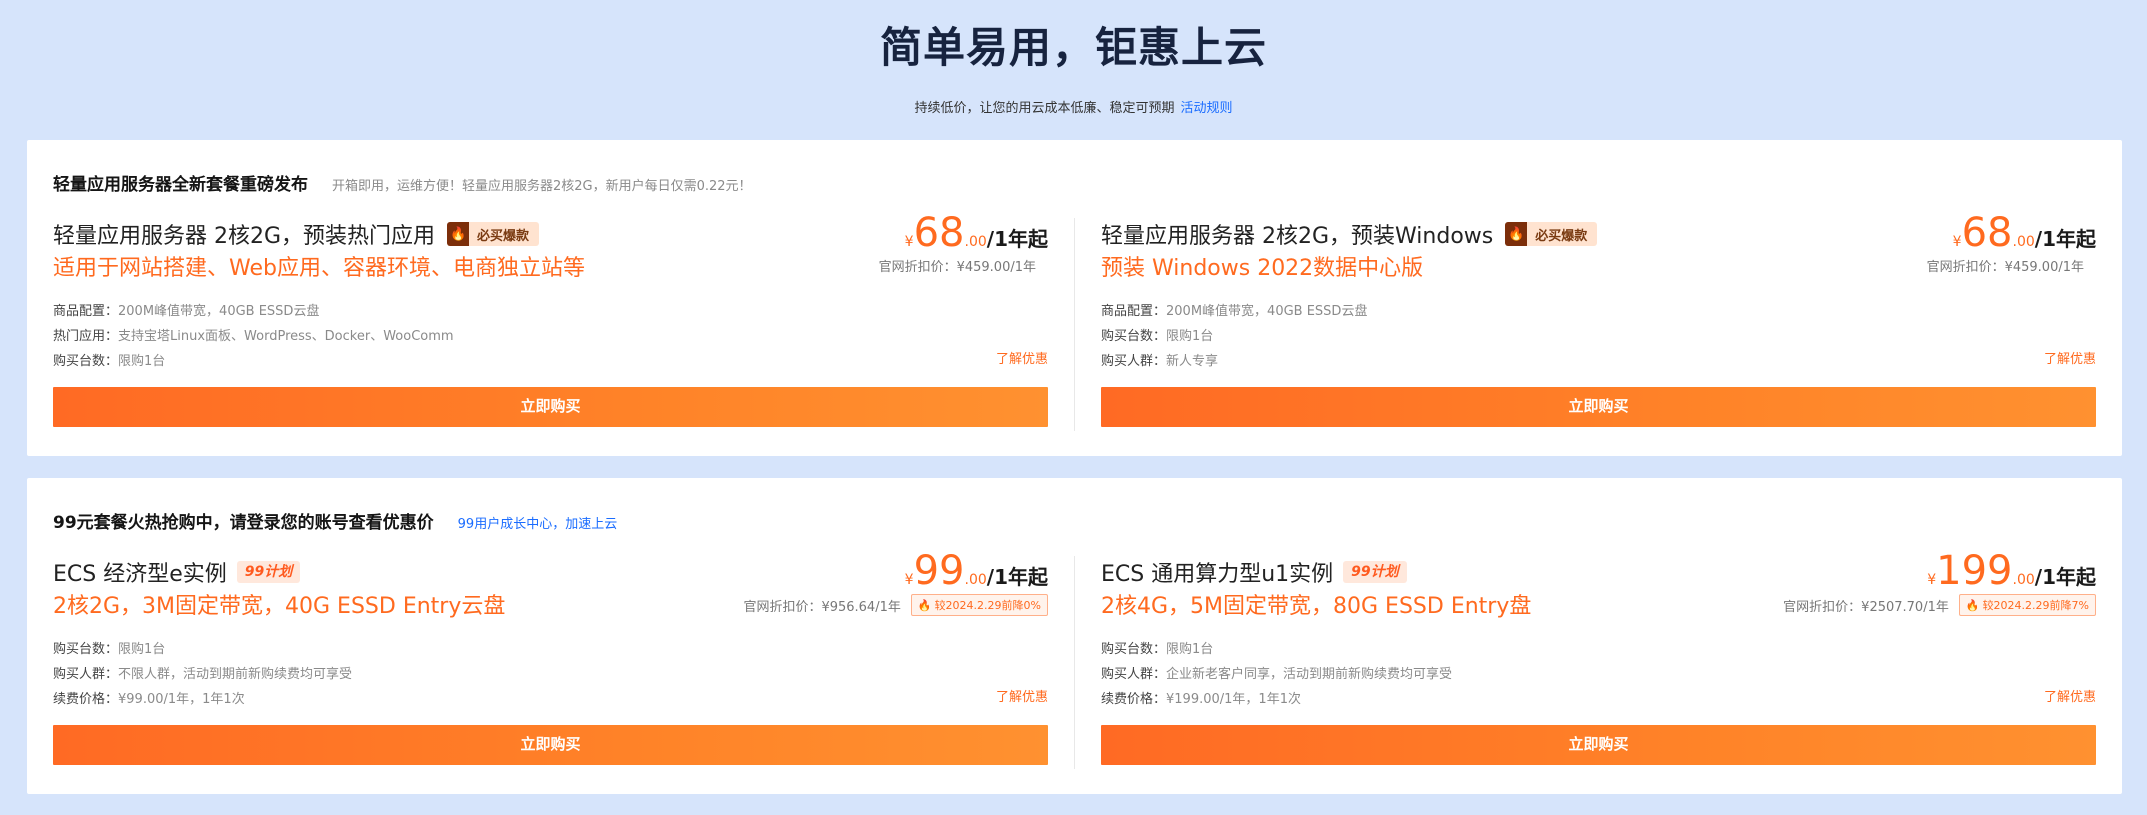  I want to click on price-drop-icon: 🔥, so click(924, 605).